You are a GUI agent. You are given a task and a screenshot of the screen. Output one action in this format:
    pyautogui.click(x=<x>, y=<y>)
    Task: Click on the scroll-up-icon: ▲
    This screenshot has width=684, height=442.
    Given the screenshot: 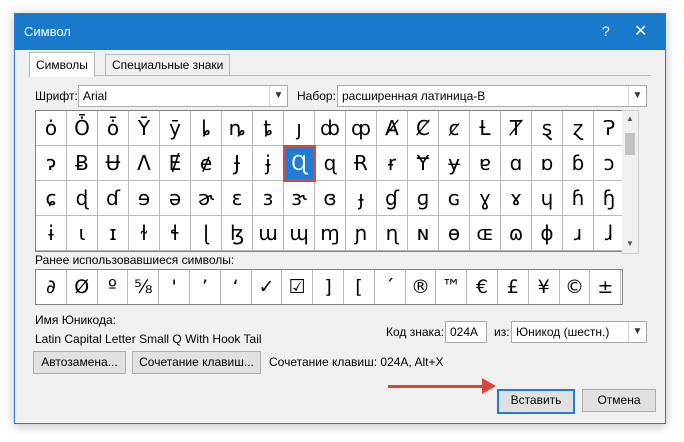 What is the action you would take?
    pyautogui.click(x=630, y=118)
    